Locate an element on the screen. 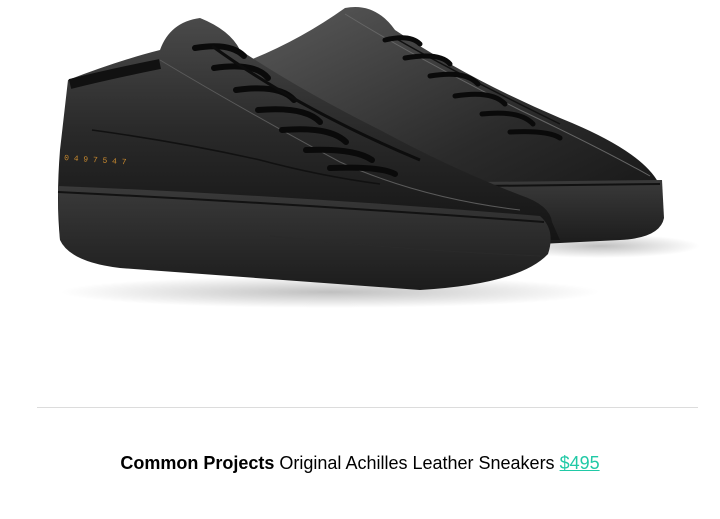  product-name: Original Achilles Leather Sneakers is located at coordinates (417, 463).